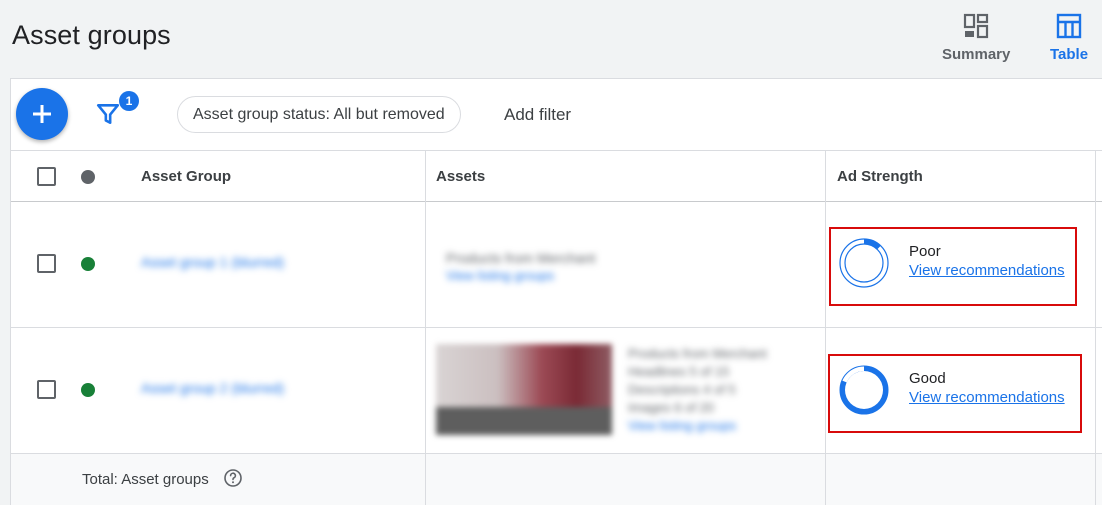 Image resolution: width=1102 pixels, height=505 pixels. I want to click on dashboard-icon, so click(976, 26).